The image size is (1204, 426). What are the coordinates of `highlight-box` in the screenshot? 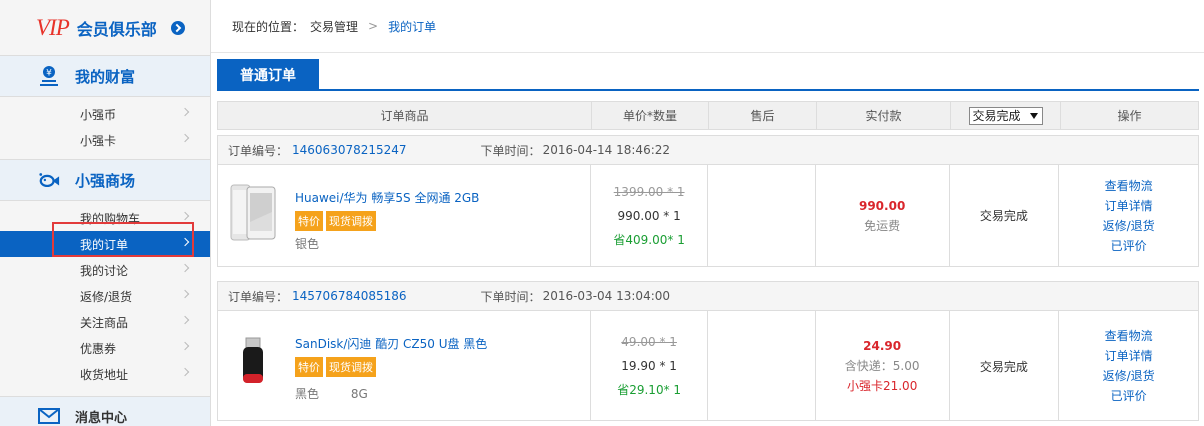 It's located at (123, 239).